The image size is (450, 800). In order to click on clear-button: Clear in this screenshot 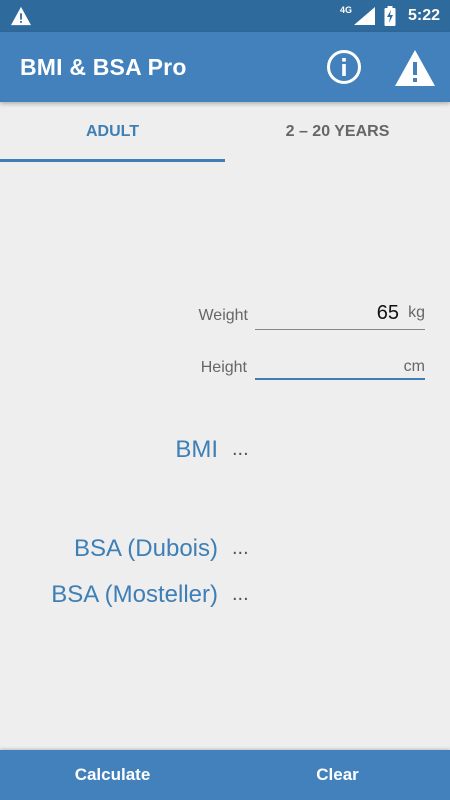, I will do `click(337, 775)`.